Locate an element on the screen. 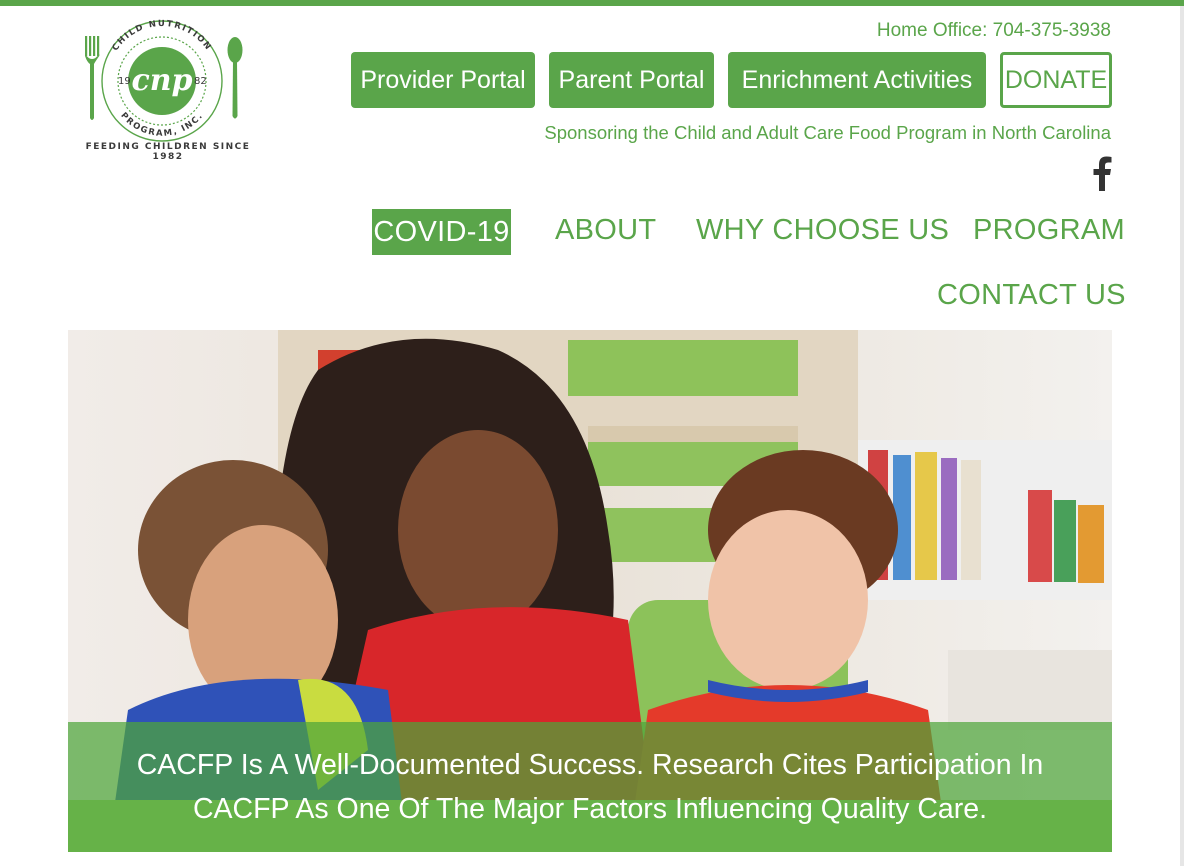 The image size is (1184, 866). donate-button: DONATE is located at coordinates (1056, 80).